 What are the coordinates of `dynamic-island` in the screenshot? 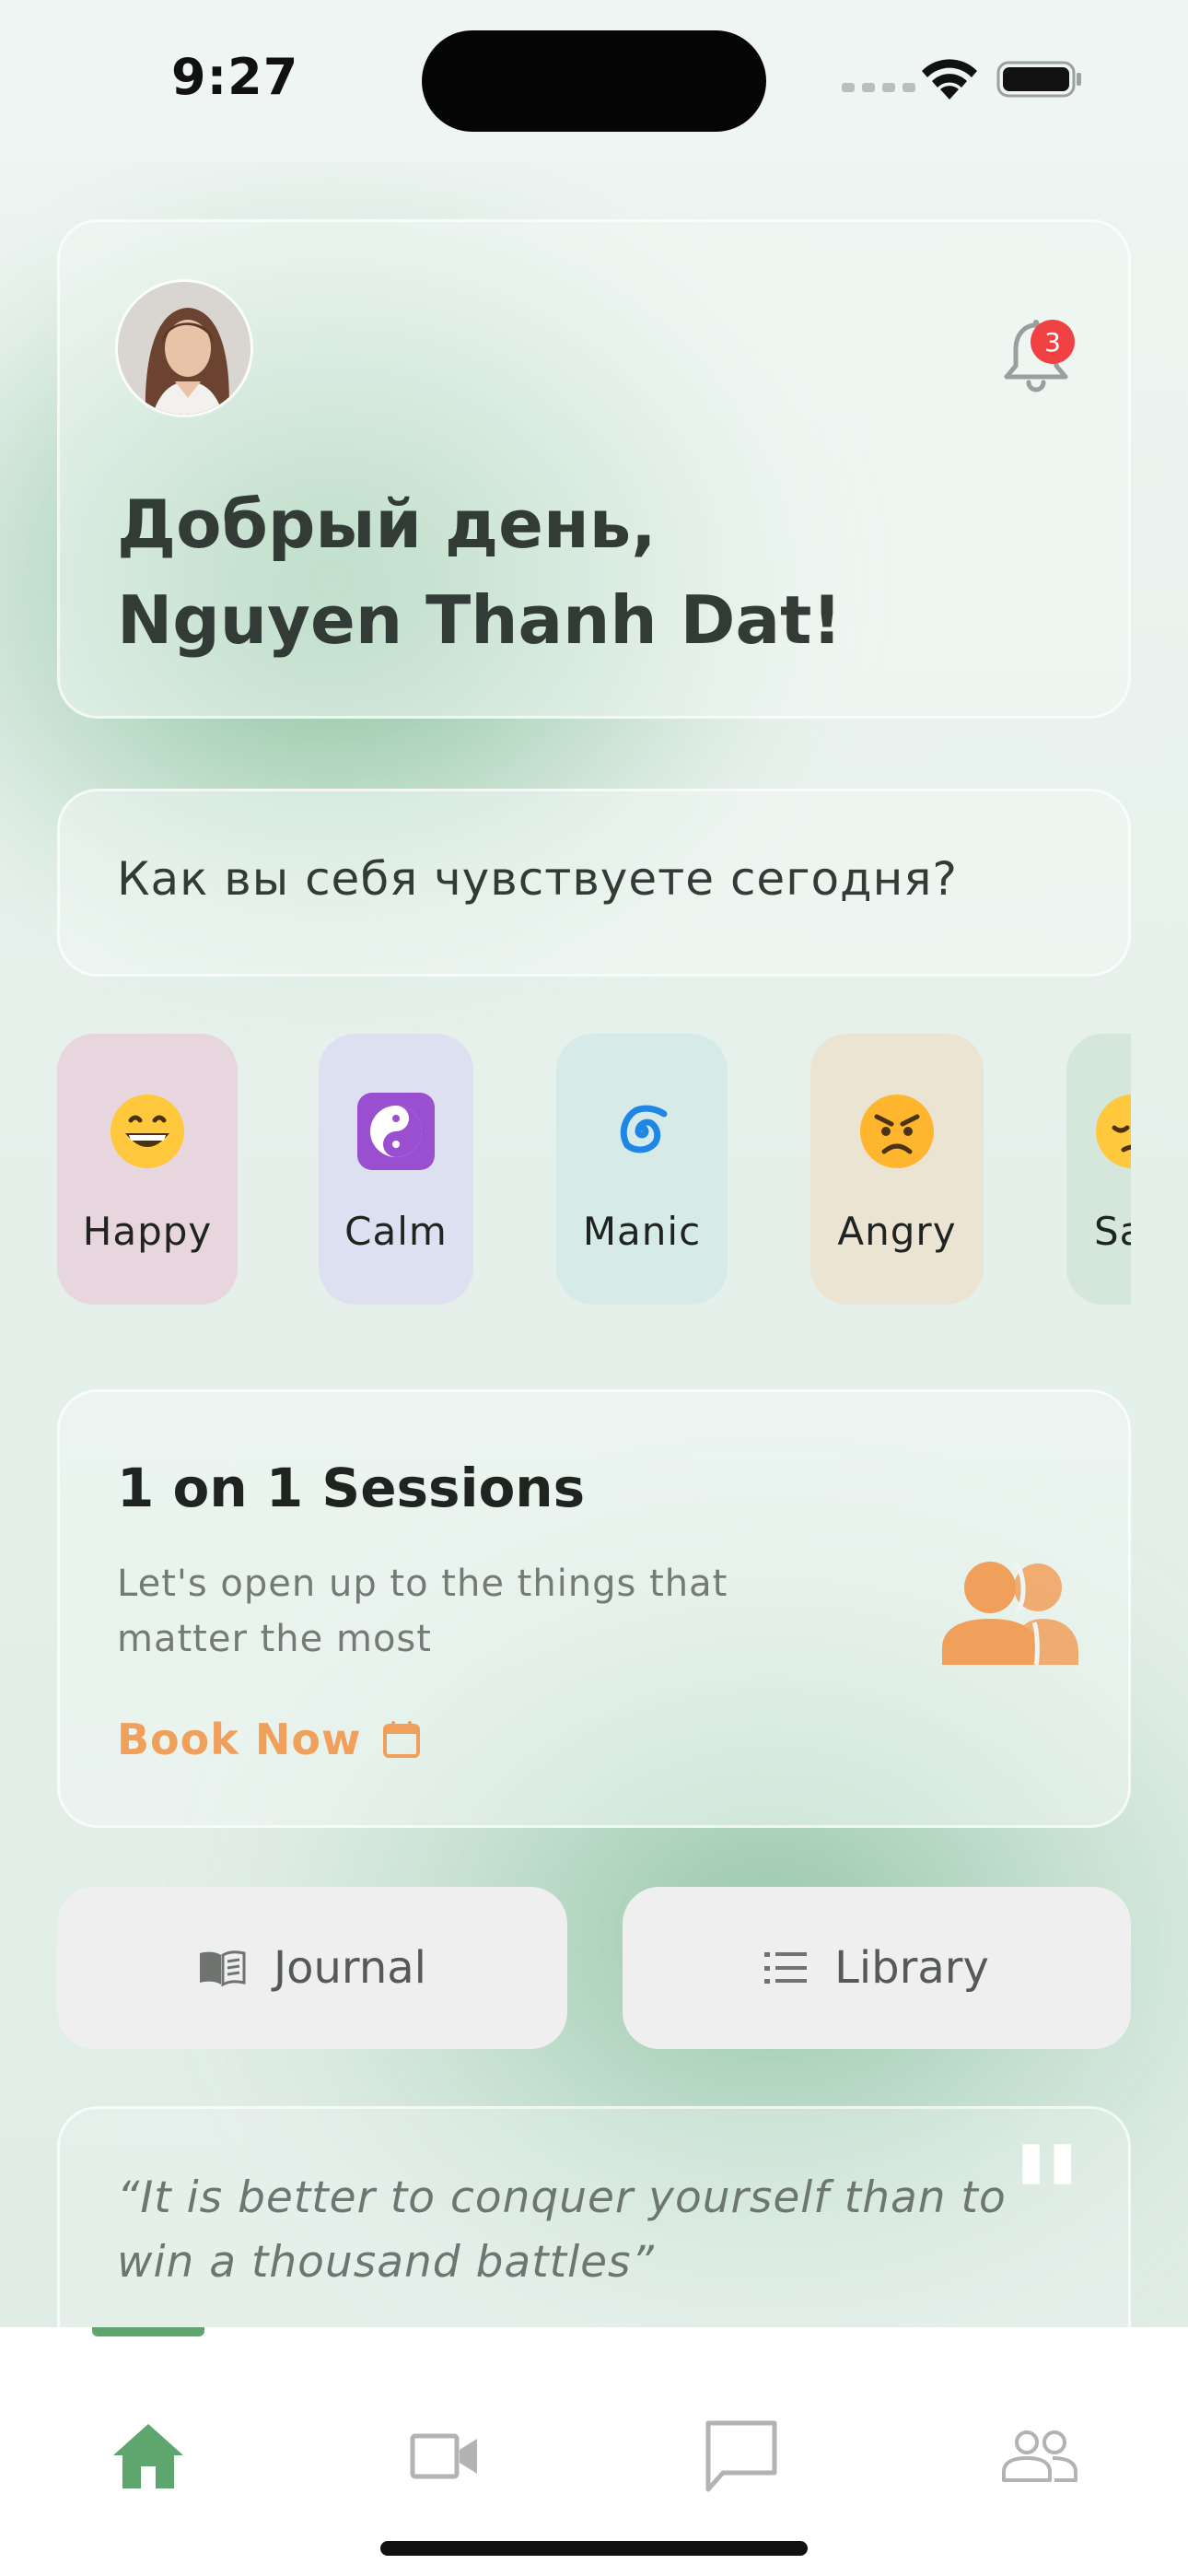 It's located at (594, 81).